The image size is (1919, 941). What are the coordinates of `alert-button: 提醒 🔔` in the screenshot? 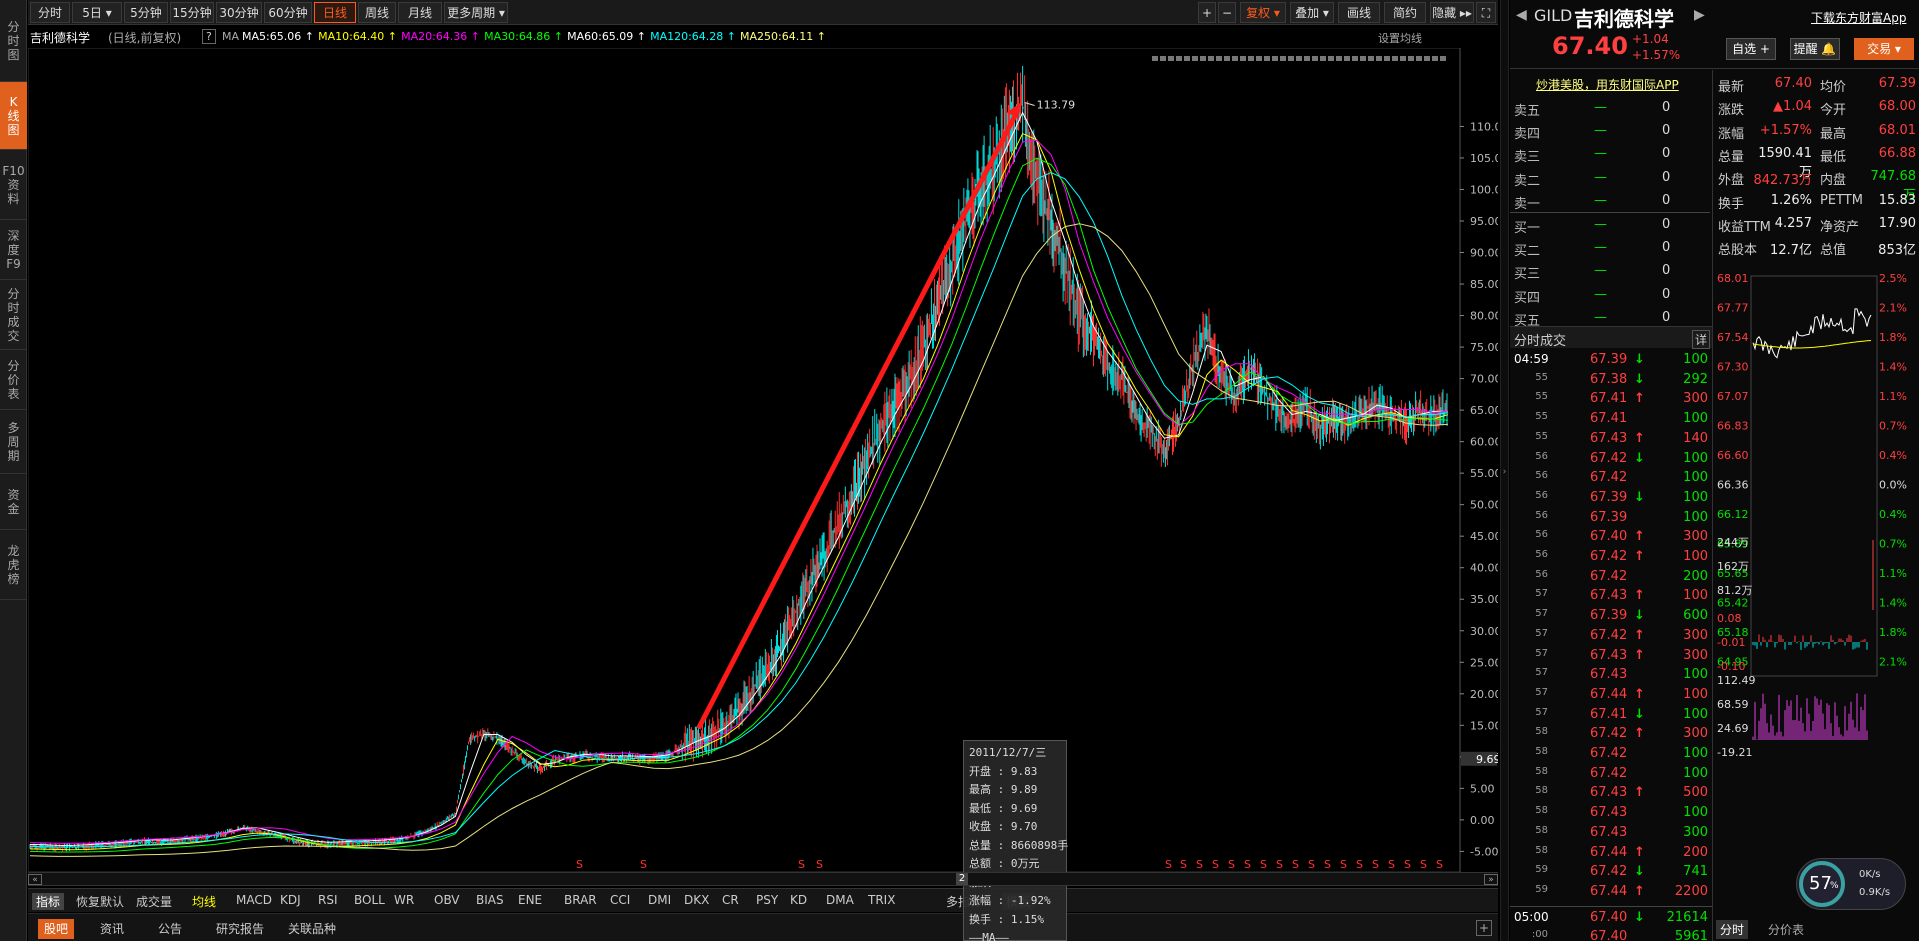 It's located at (1815, 49).